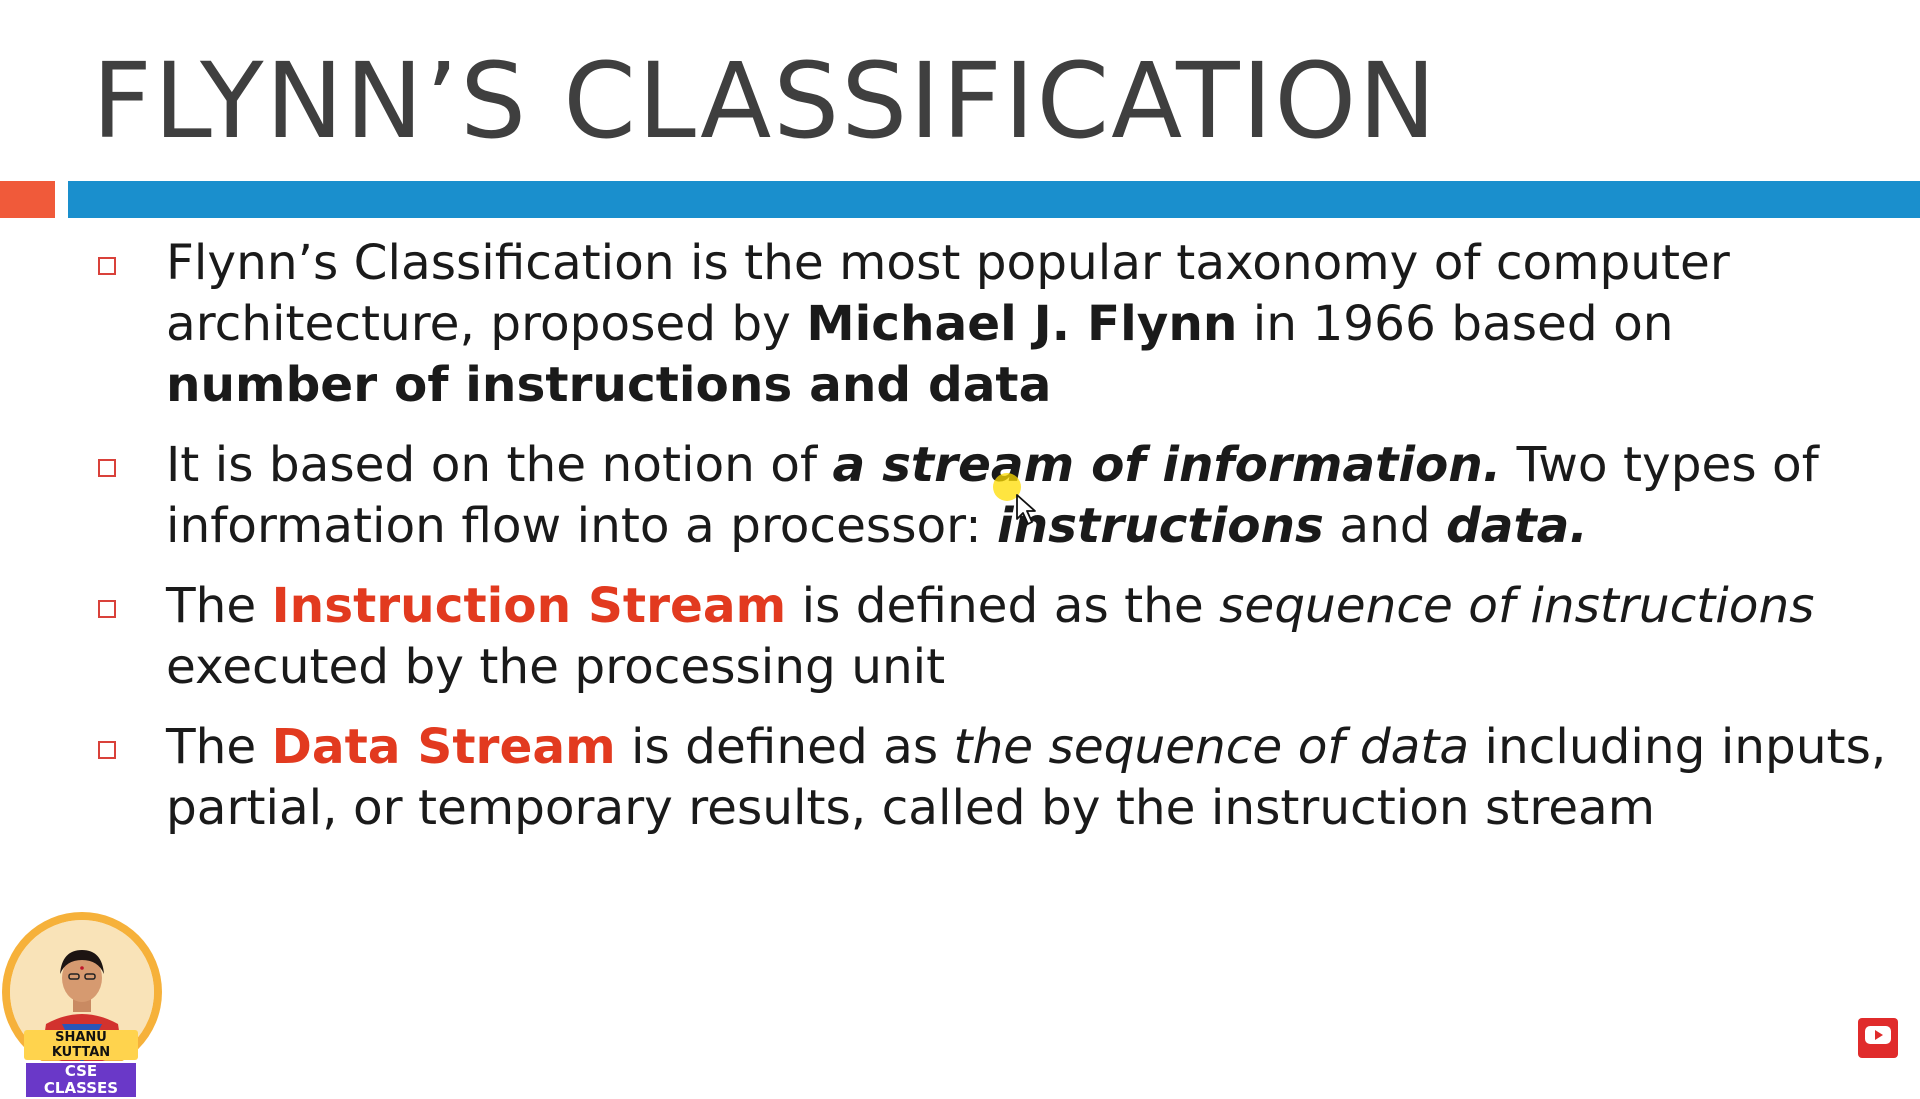  Describe the element at coordinates (1385, 526) in the screenshot. I see `text-run: and` at that location.